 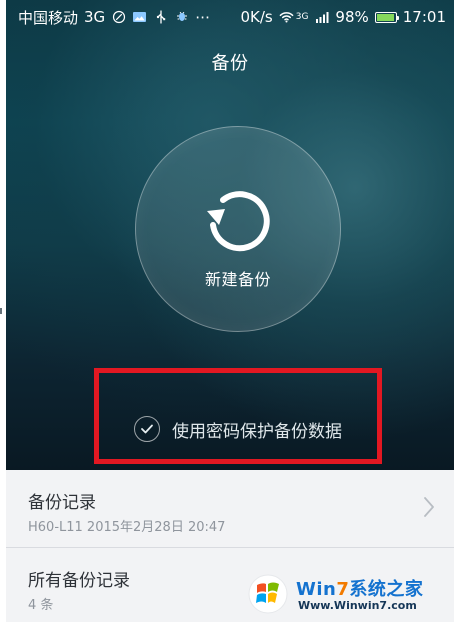 What do you see at coordinates (230, 63) in the screenshot?
I see `page-title: 备份` at bounding box center [230, 63].